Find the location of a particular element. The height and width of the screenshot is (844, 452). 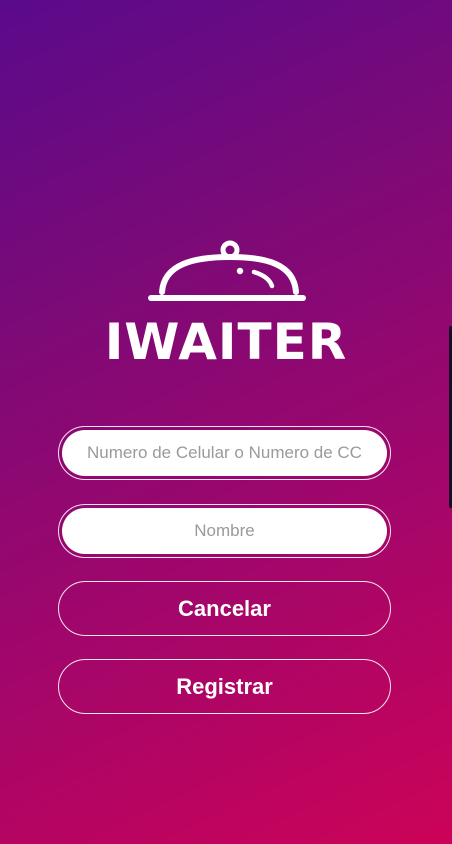

phone-or-id-field-frame is located at coordinates (224, 453).